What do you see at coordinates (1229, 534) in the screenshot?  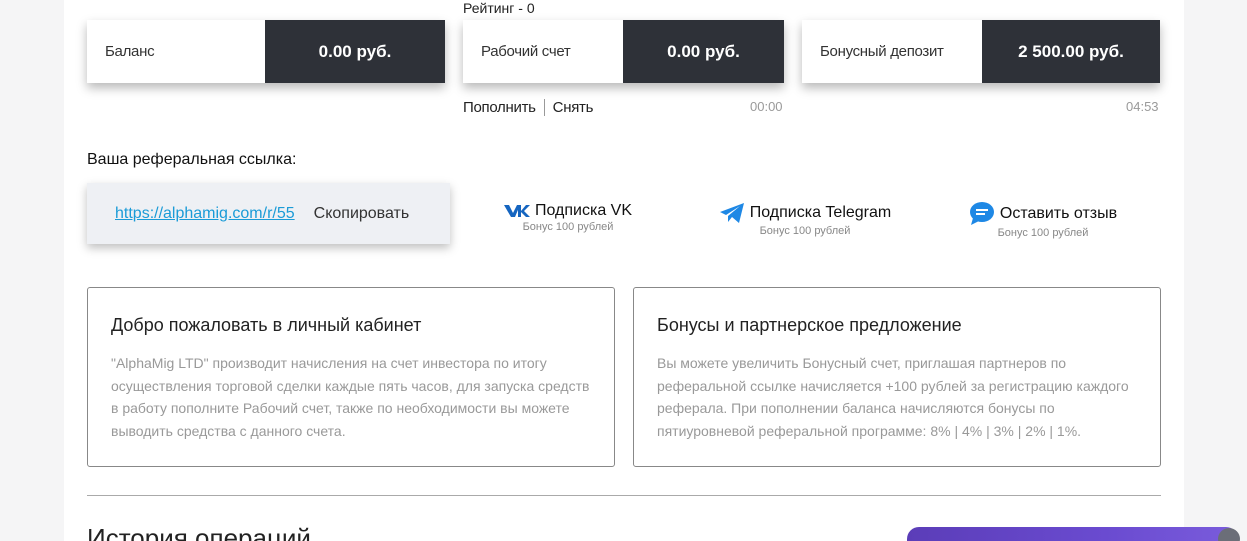 I see `chat-toggle-button` at bounding box center [1229, 534].